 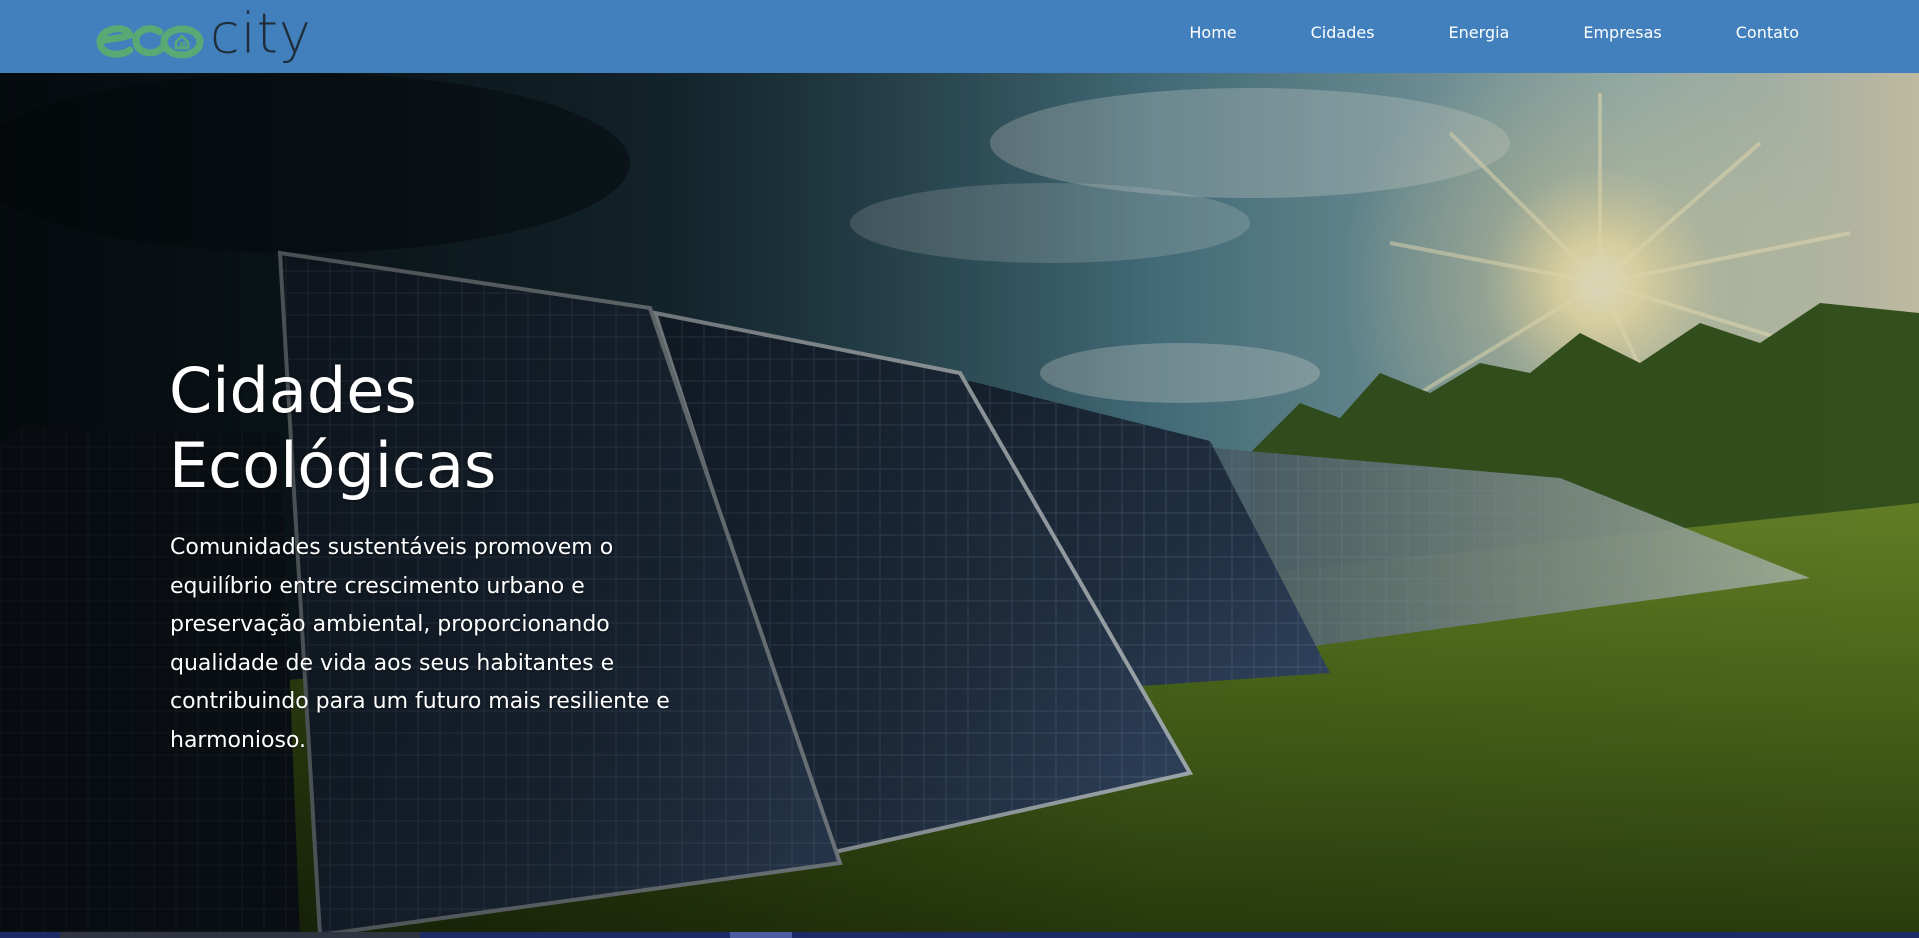 I want to click on nav-home: Home, so click(x=1212, y=32).